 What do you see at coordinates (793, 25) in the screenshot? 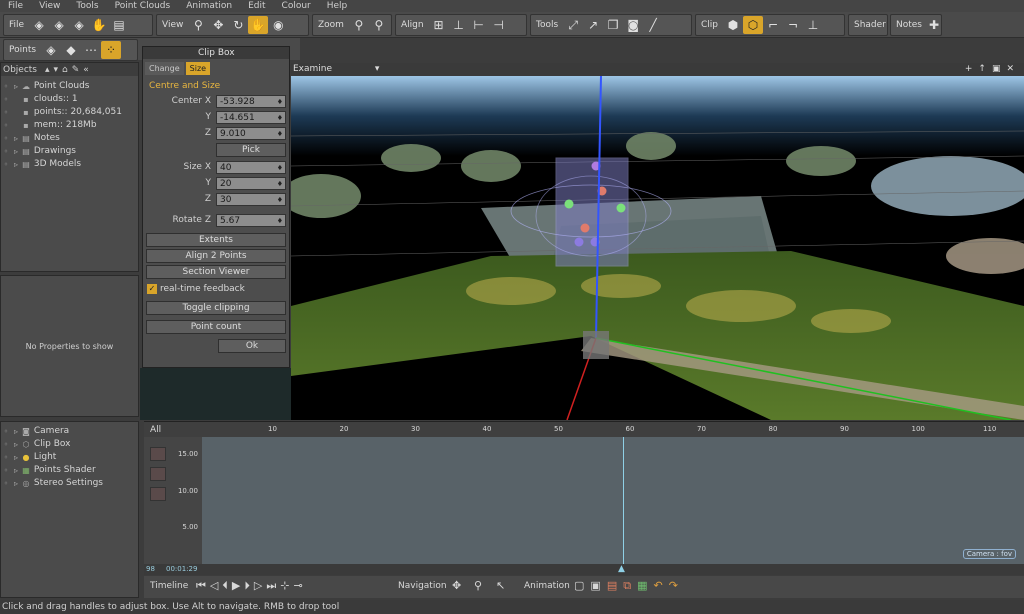
I see `clip-y-icon: ¬` at bounding box center [793, 25].